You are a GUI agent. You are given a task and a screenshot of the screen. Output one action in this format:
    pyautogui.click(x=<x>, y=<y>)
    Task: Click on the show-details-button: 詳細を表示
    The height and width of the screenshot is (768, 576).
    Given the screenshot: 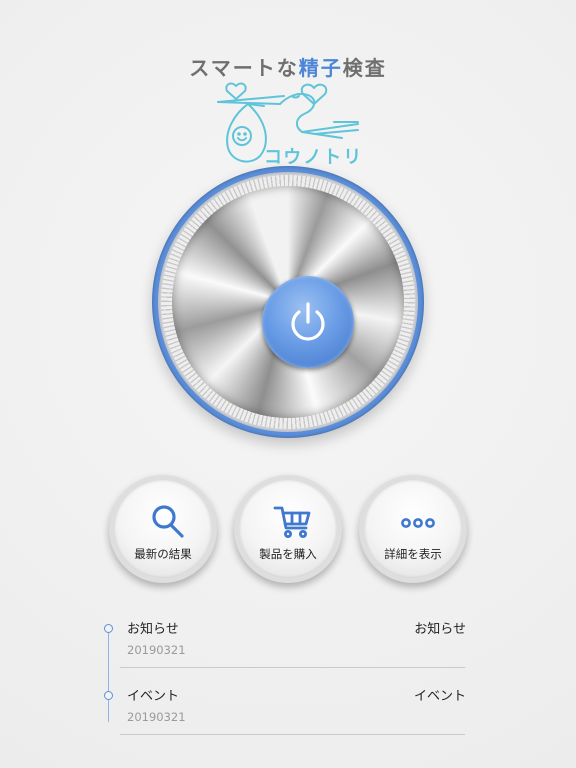 What is the action you would take?
    pyautogui.click(x=413, y=529)
    